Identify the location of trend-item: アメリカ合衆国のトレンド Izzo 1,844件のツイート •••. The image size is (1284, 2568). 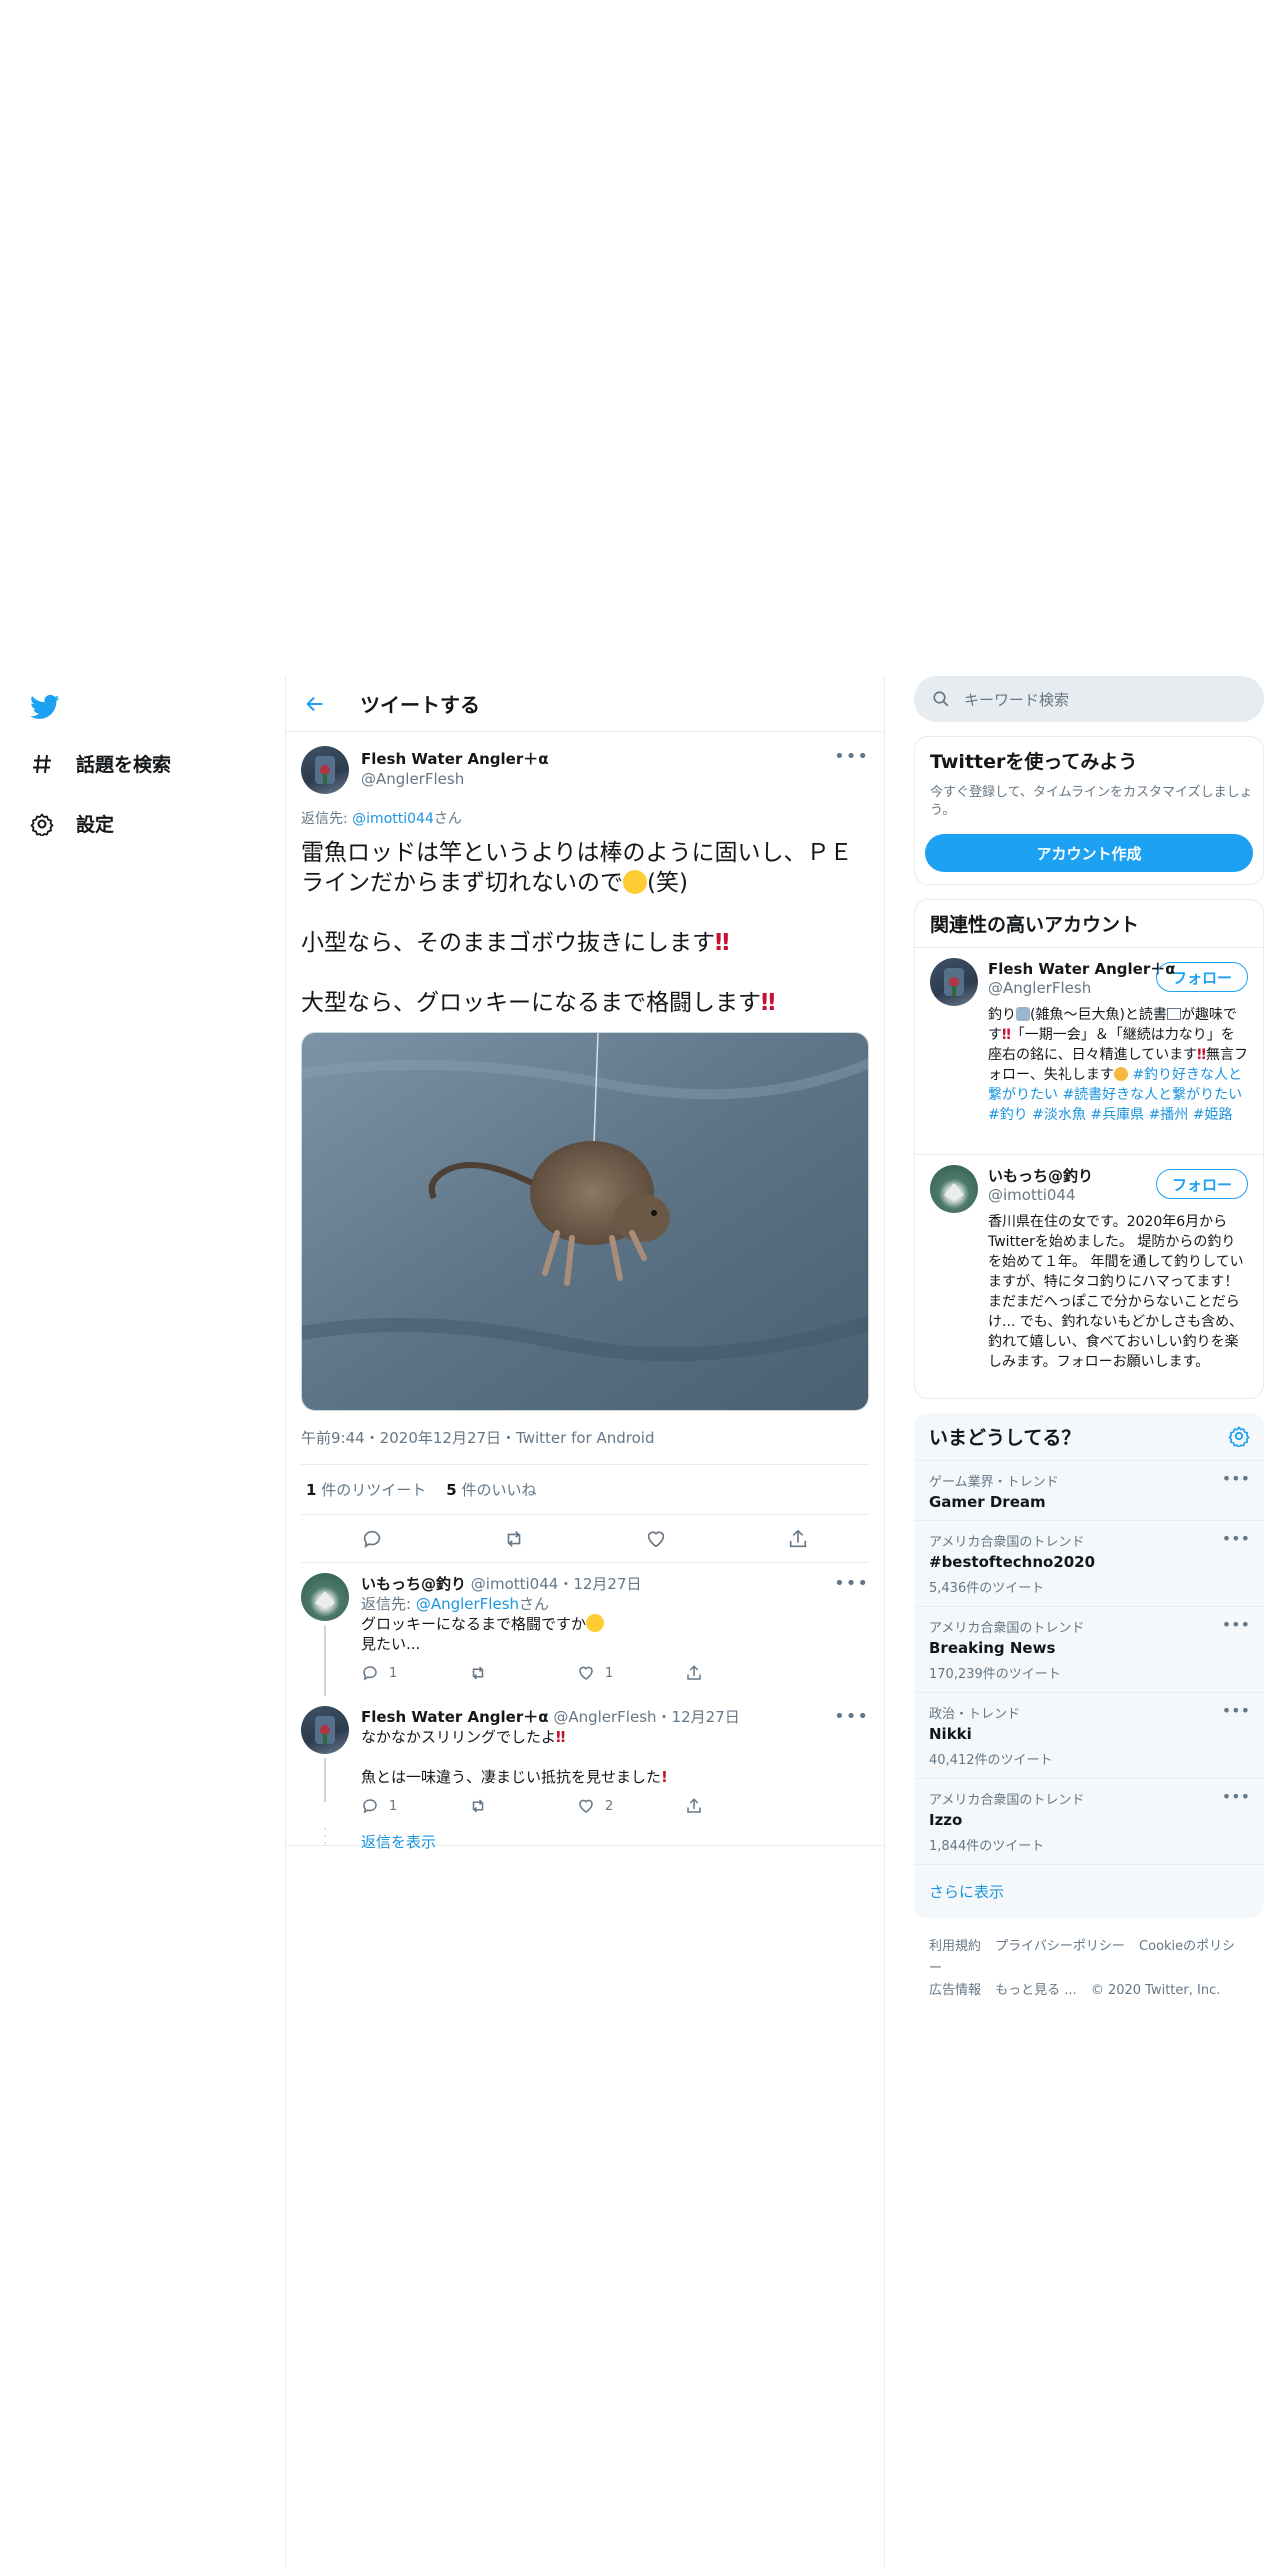
(1089, 1821).